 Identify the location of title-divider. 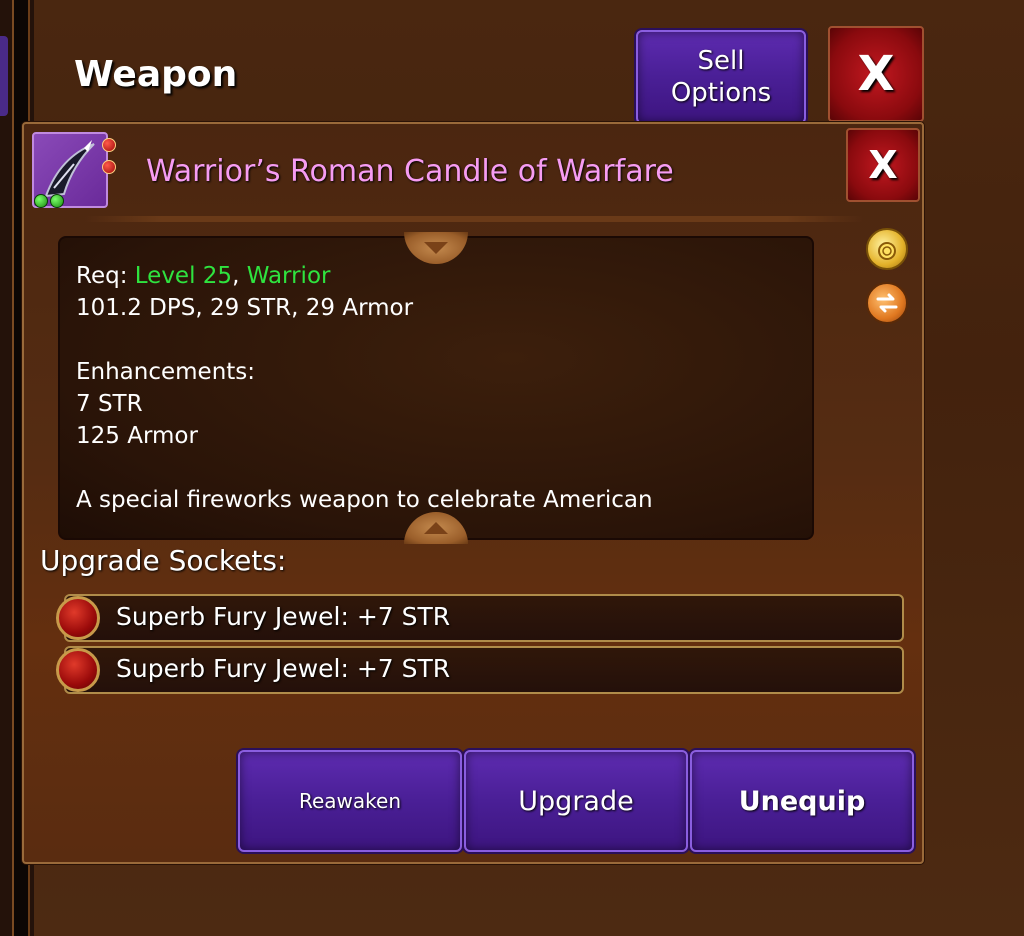
(474, 219).